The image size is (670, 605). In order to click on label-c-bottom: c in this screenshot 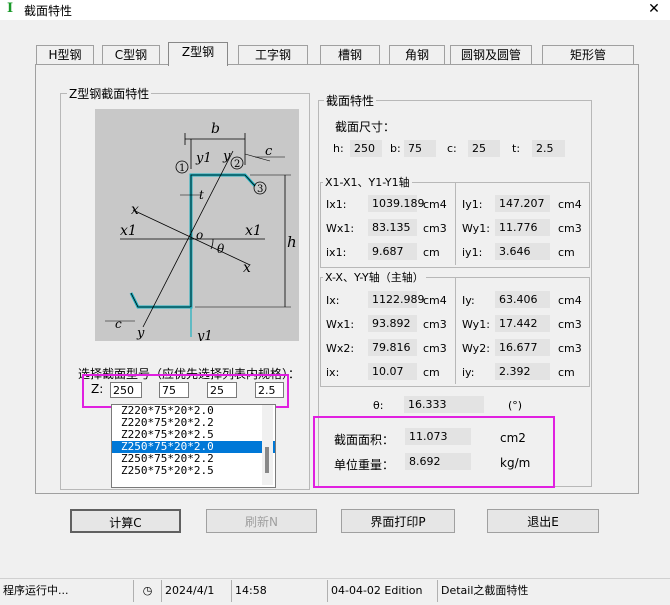, I will do `click(118, 324)`.